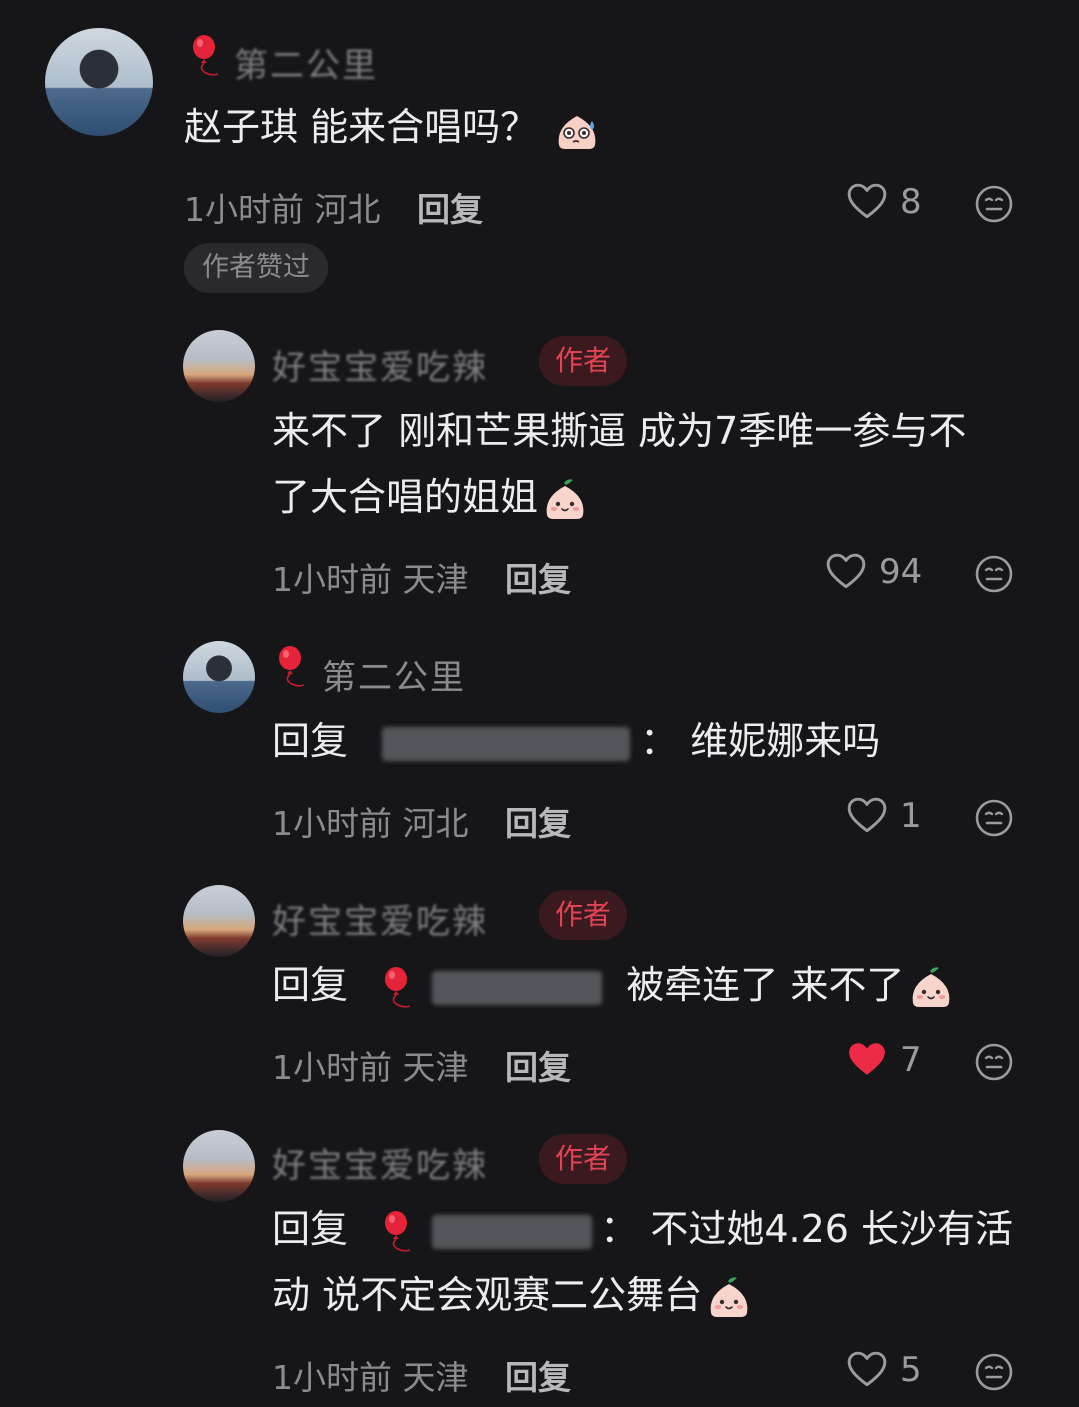 This screenshot has height=1407, width=1079. What do you see at coordinates (256, 268) in the screenshot?
I see `author-liked-pill: 作者赞过` at bounding box center [256, 268].